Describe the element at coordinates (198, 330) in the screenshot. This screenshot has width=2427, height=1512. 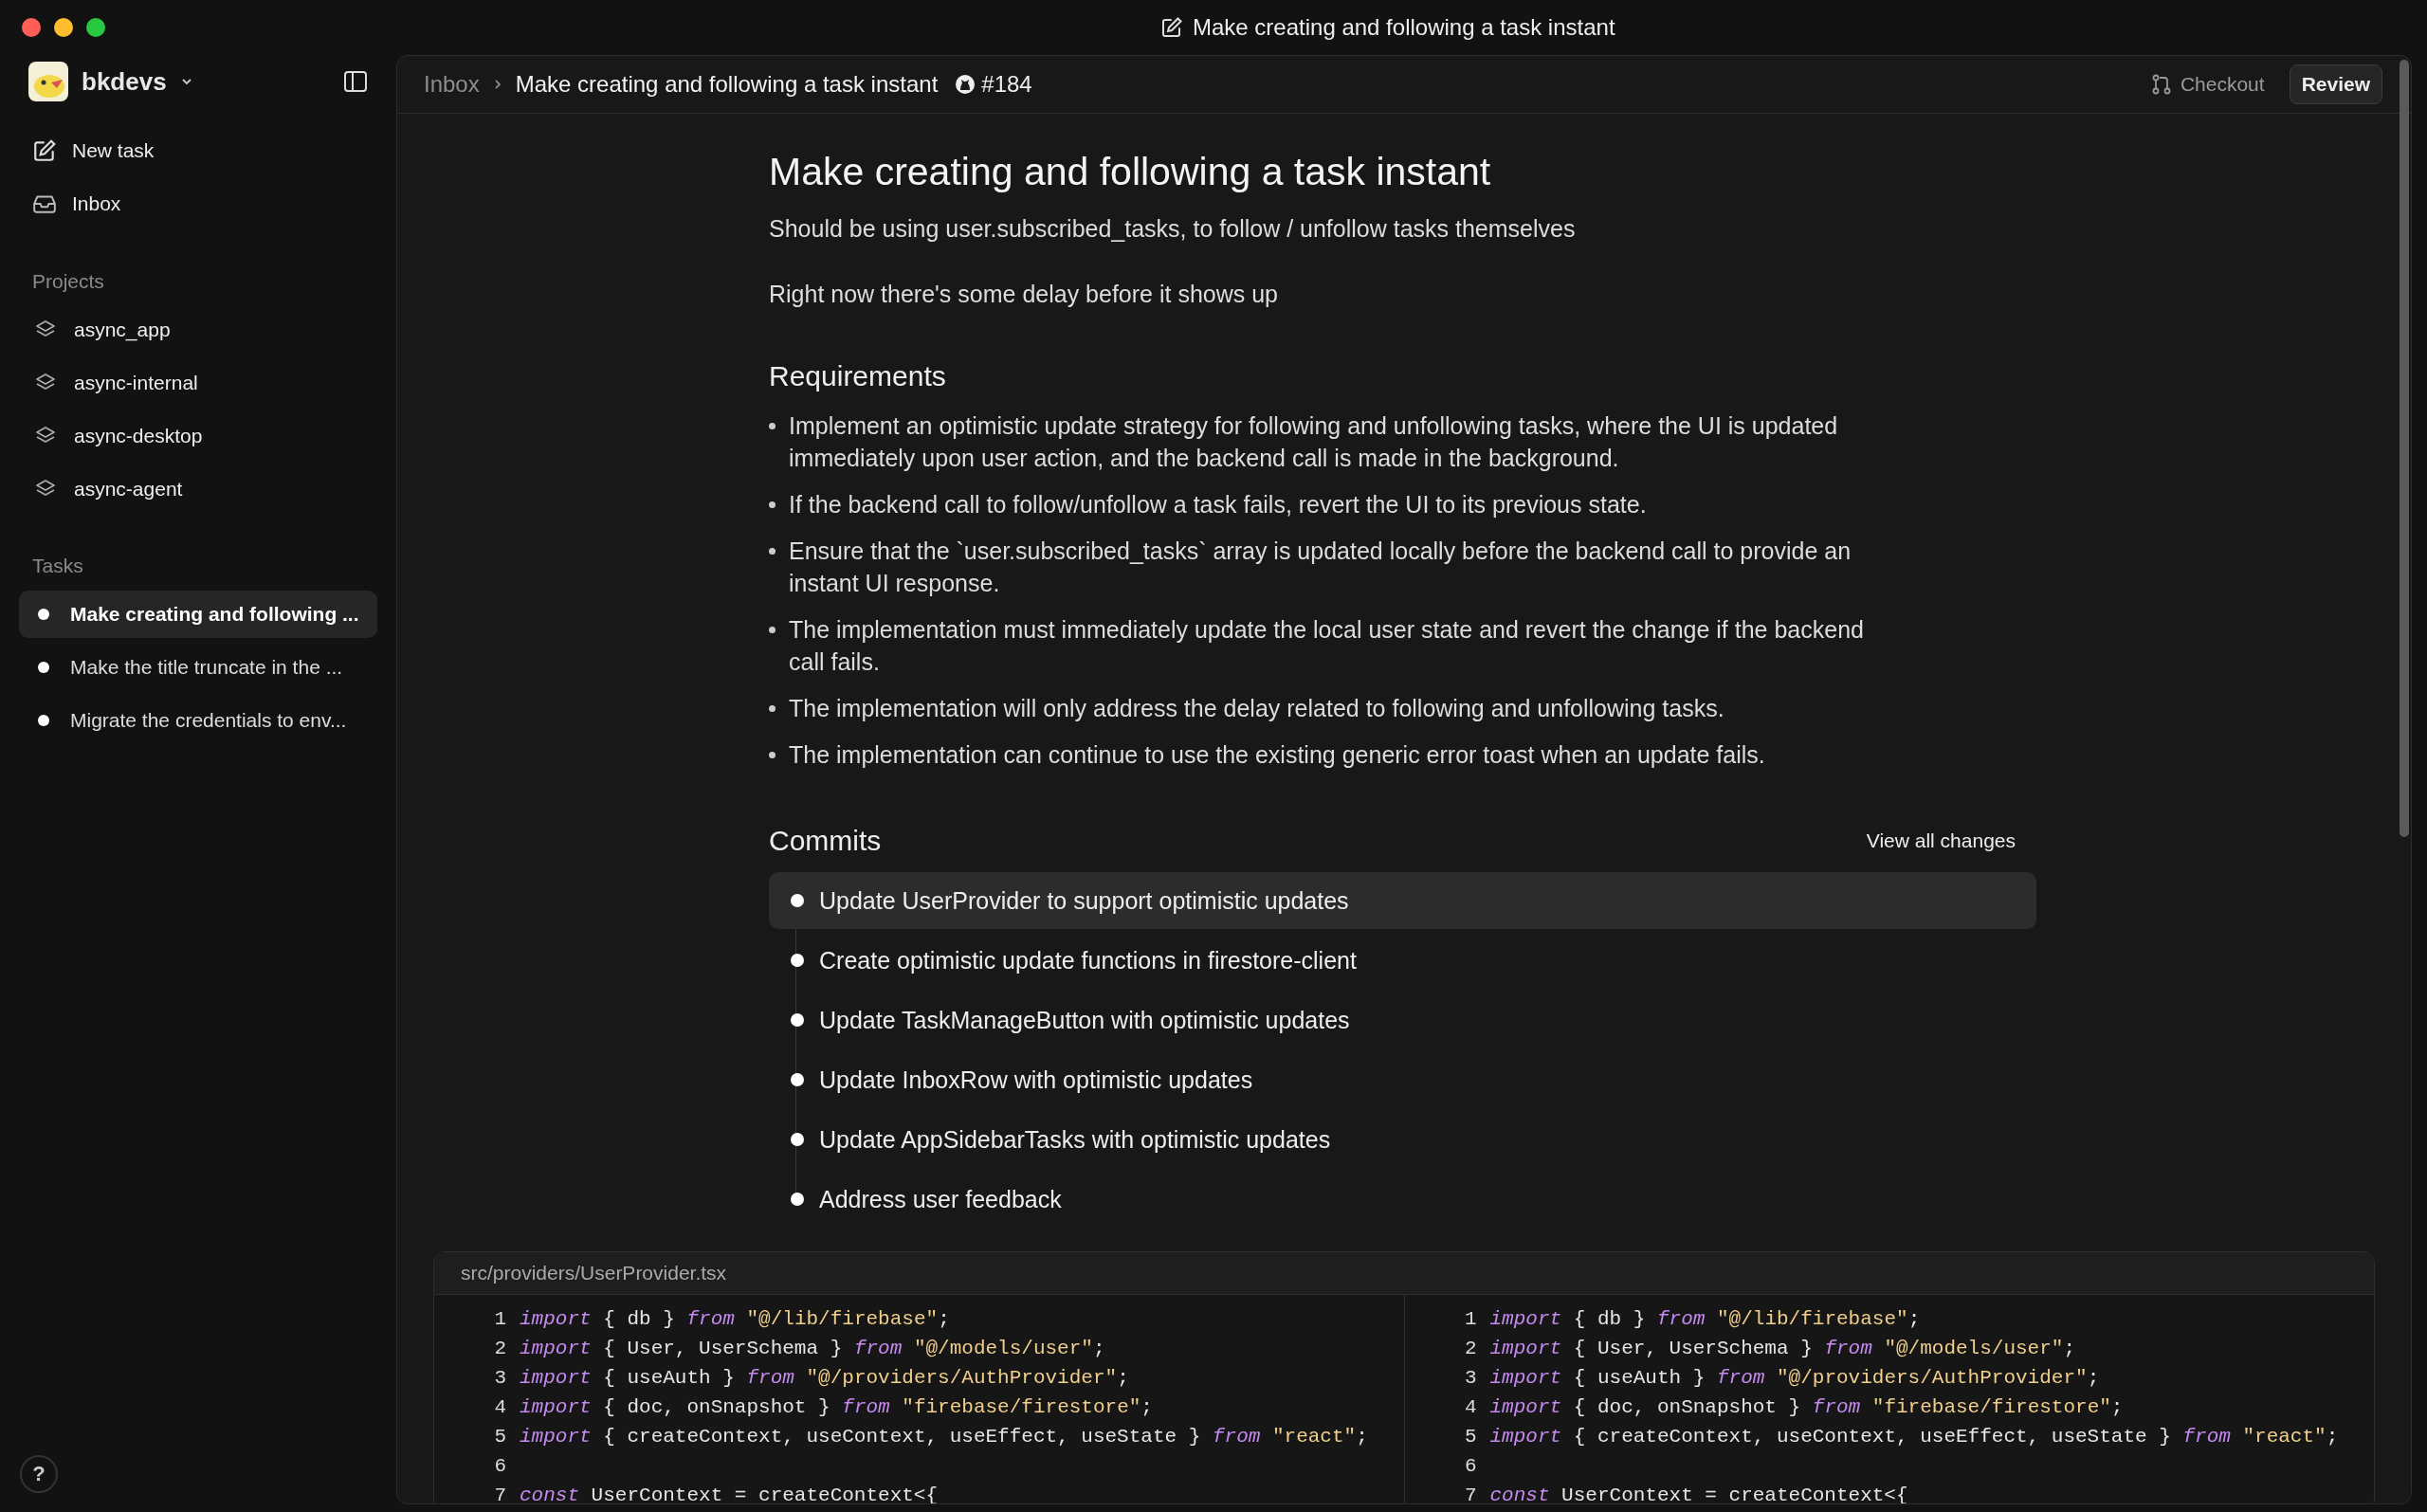
I see `project-item: async_app` at that location.